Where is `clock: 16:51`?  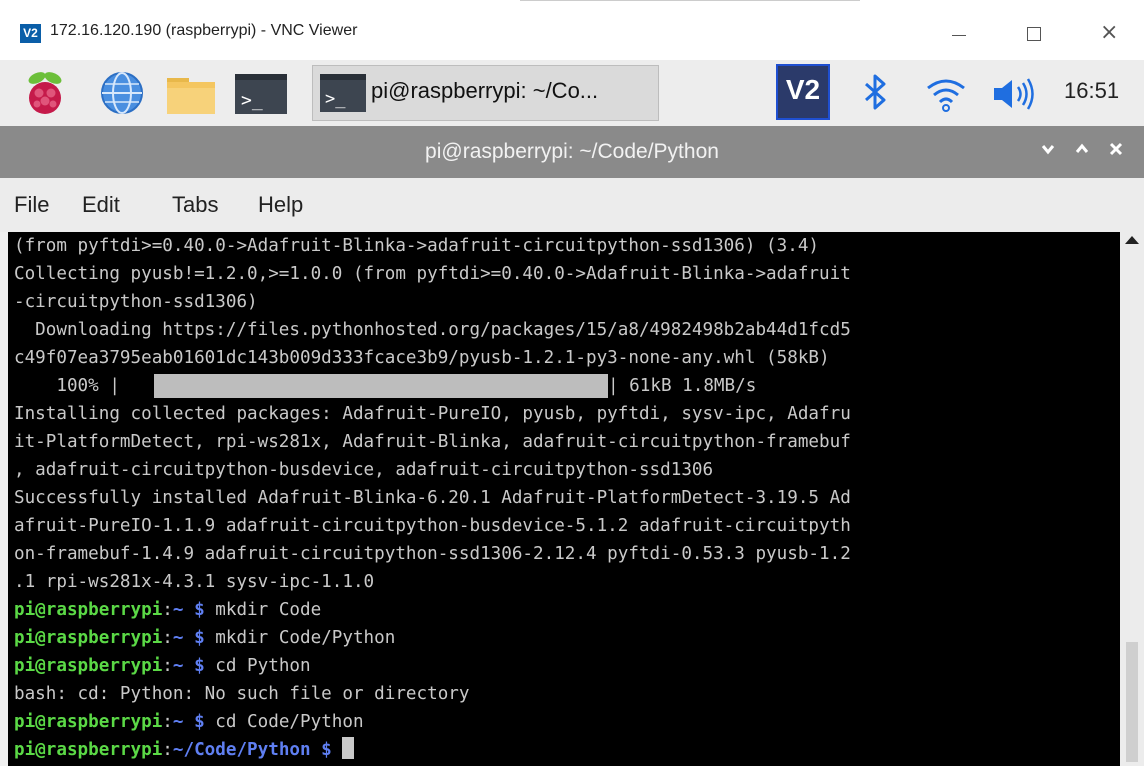 clock: 16:51 is located at coordinates (1091, 91).